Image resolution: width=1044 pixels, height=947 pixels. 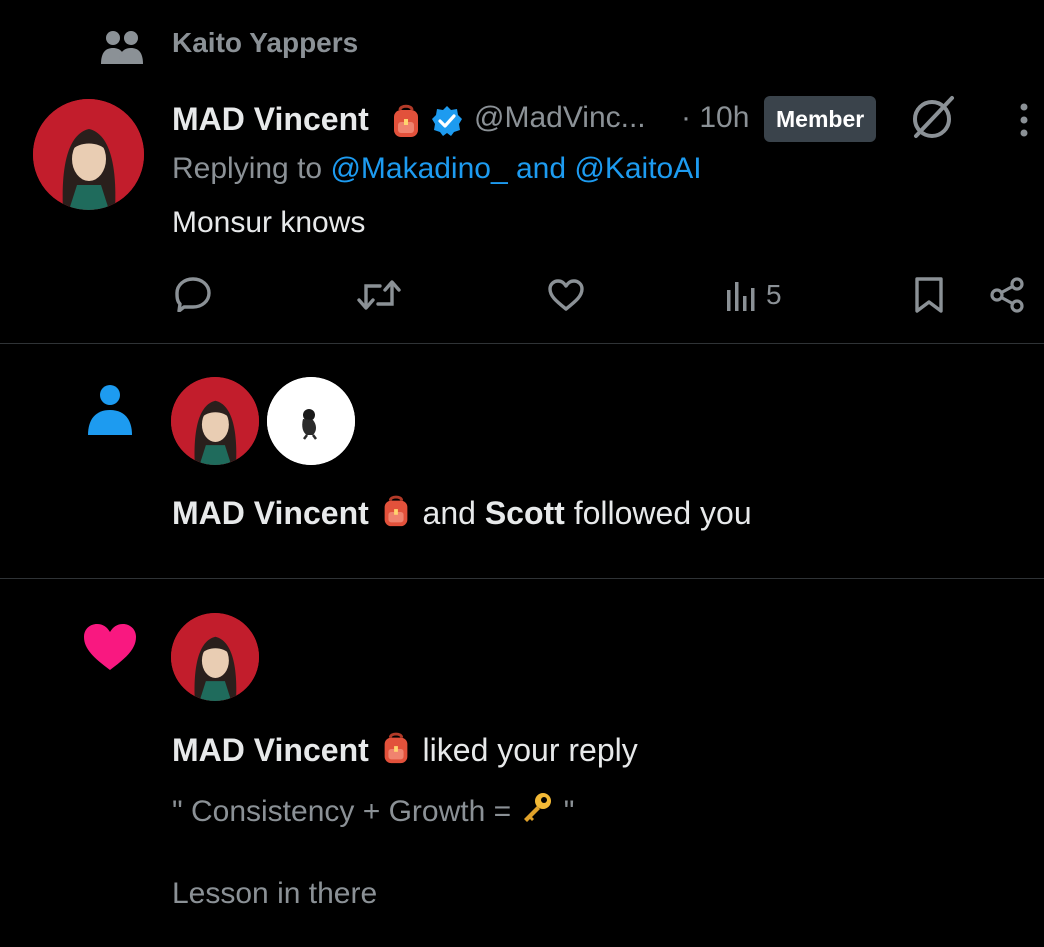 What do you see at coordinates (525, 513) in the screenshot?
I see `follower-2-name: Scott` at bounding box center [525, 513].